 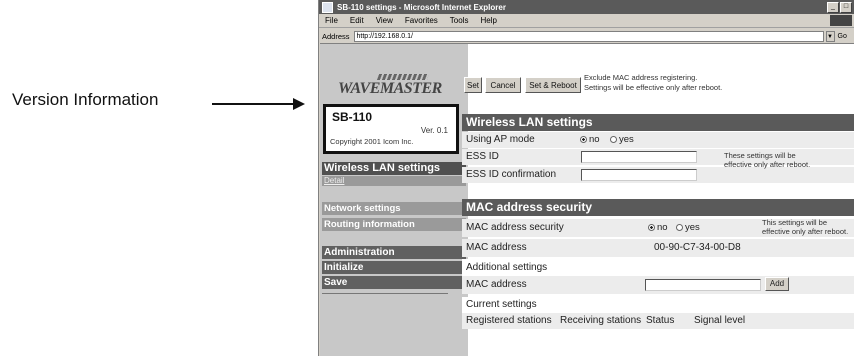 I want to click on version-number: Ver. 0.1, so click(x=434, y=130).